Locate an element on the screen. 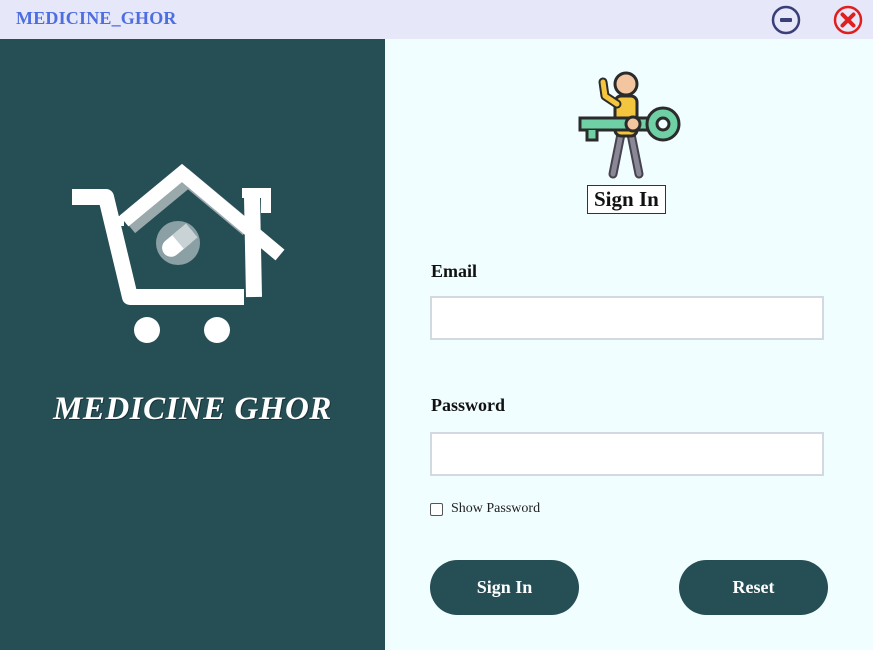 Image resolution: width=873 pixels, height=650 pixels. cart-house-pill-logo is located at coordinates (178, 253).